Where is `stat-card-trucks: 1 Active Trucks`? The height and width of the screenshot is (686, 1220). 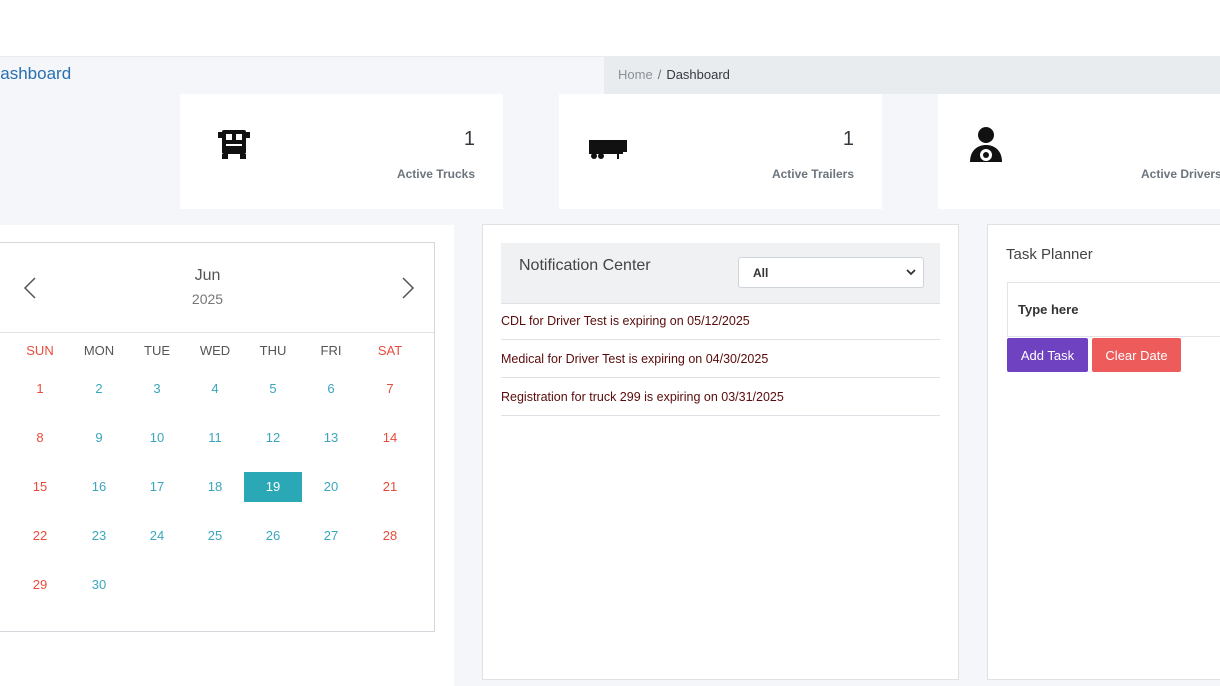
stat-card-trucks: 1 Active Trucks is located at coordinates (341, 151).